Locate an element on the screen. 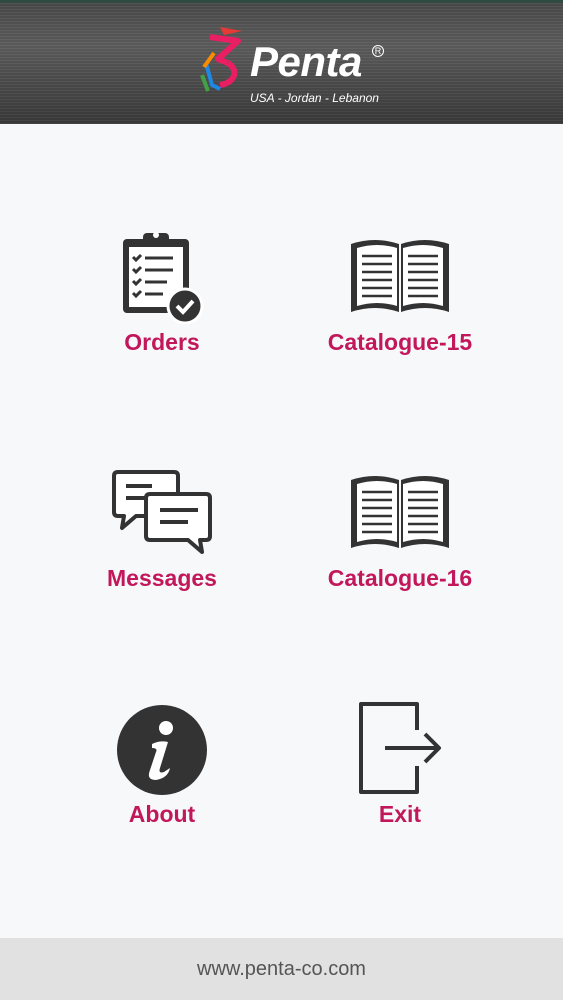  menu-item-catalogue-16: Catalogue-16 is located at coordinates (400, 535).